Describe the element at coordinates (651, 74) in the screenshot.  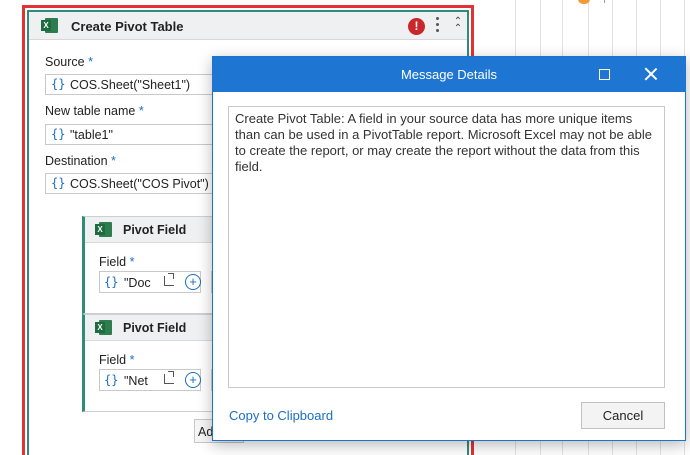
I see `close-icon` at that location.